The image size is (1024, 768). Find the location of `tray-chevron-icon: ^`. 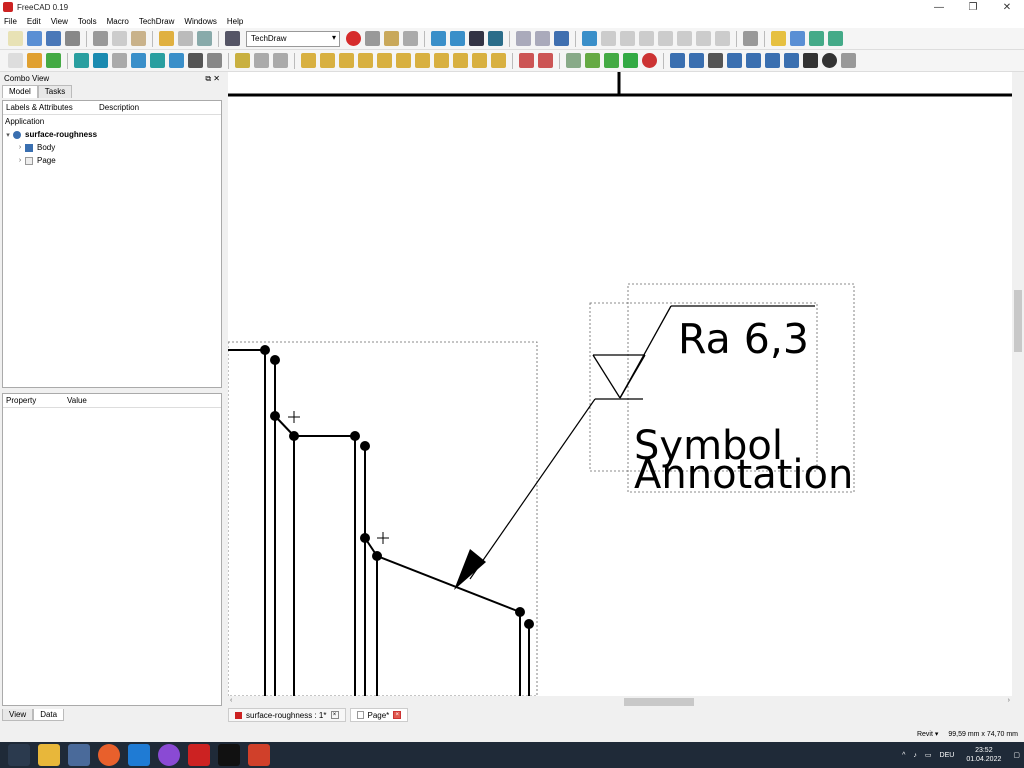

tray-chevron-icon: ^ is located at coordinates (903, 755).